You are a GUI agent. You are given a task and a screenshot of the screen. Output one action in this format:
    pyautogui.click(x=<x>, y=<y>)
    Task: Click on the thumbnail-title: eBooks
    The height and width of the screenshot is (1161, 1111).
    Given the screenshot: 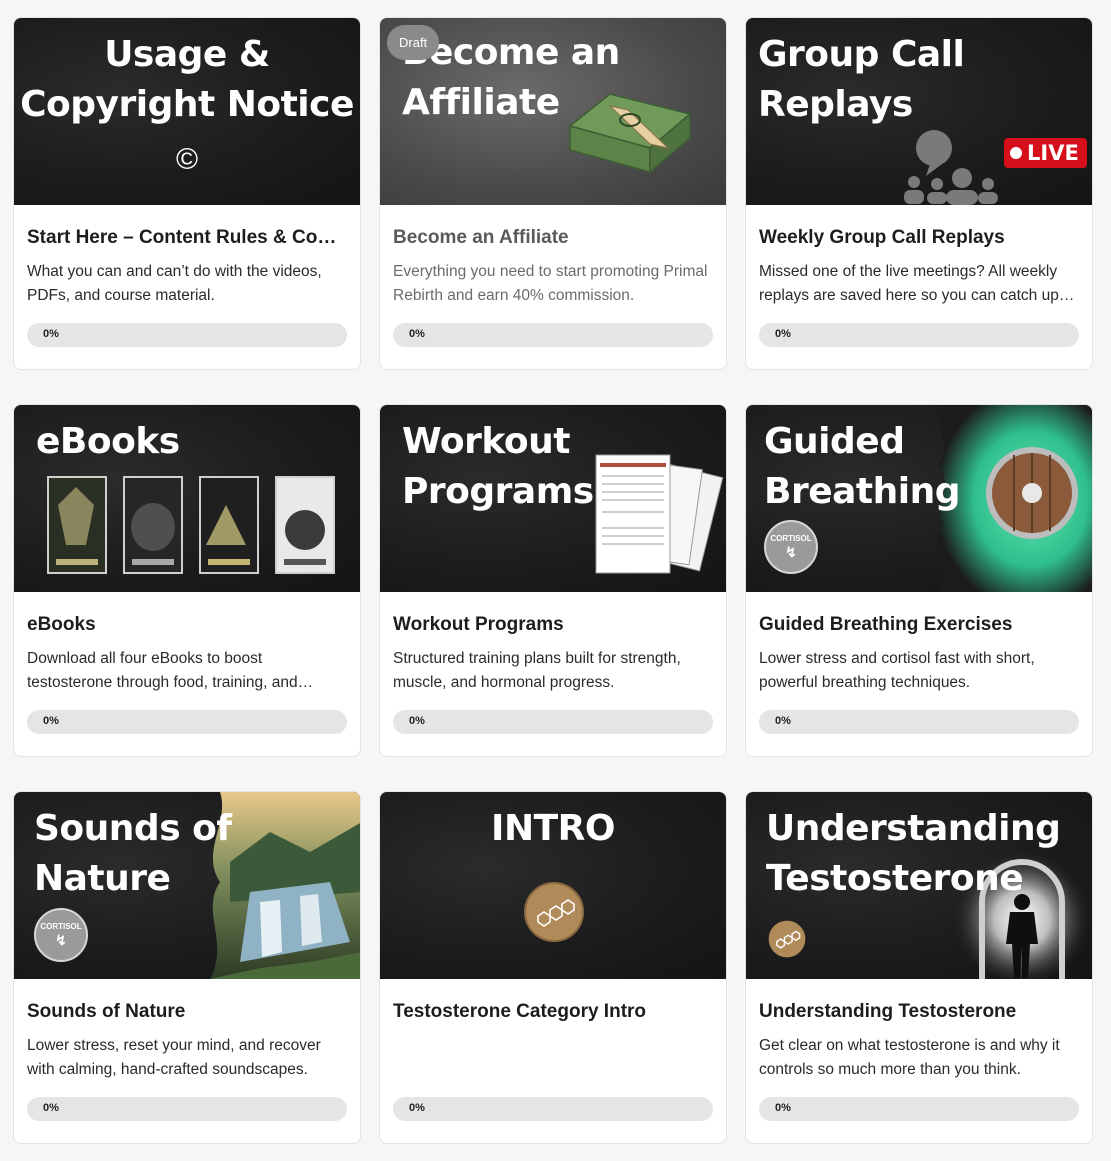 What is the action you would take?
    pyautogui.click(x=108, y=441)
    